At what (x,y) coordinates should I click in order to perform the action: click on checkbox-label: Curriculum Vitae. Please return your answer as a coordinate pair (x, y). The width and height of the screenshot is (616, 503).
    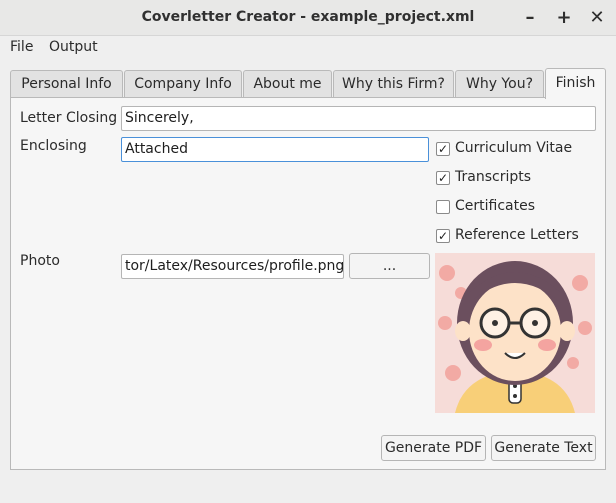
    Looking at the image, I should click on (514, 148).